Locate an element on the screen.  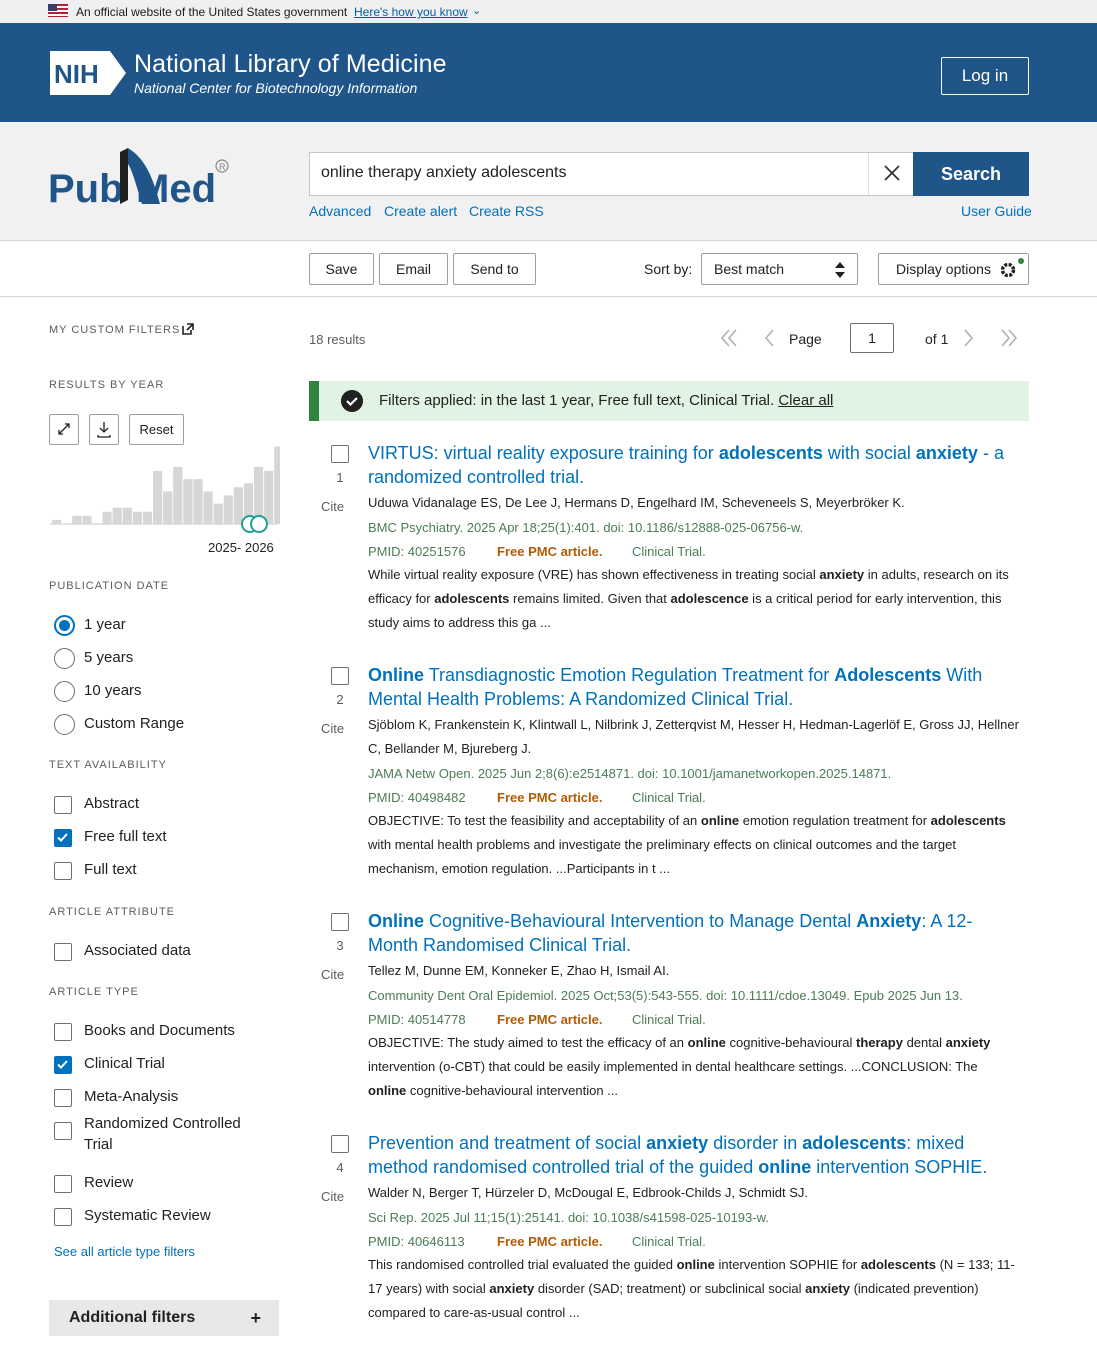
pub-date-option-label: 1 year is located at coordinates (105, 624).